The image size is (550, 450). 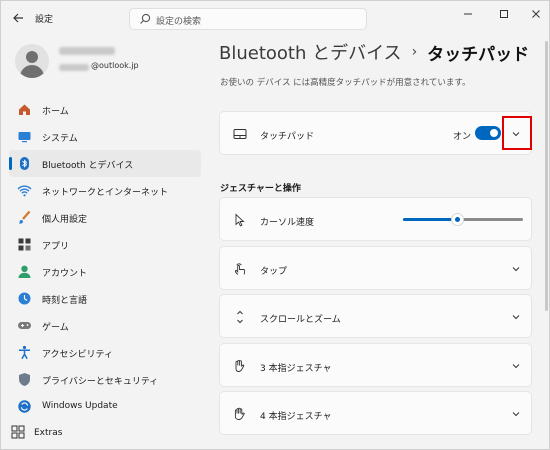 I want to click on touchpad-icon, so click(x=240, y=134).